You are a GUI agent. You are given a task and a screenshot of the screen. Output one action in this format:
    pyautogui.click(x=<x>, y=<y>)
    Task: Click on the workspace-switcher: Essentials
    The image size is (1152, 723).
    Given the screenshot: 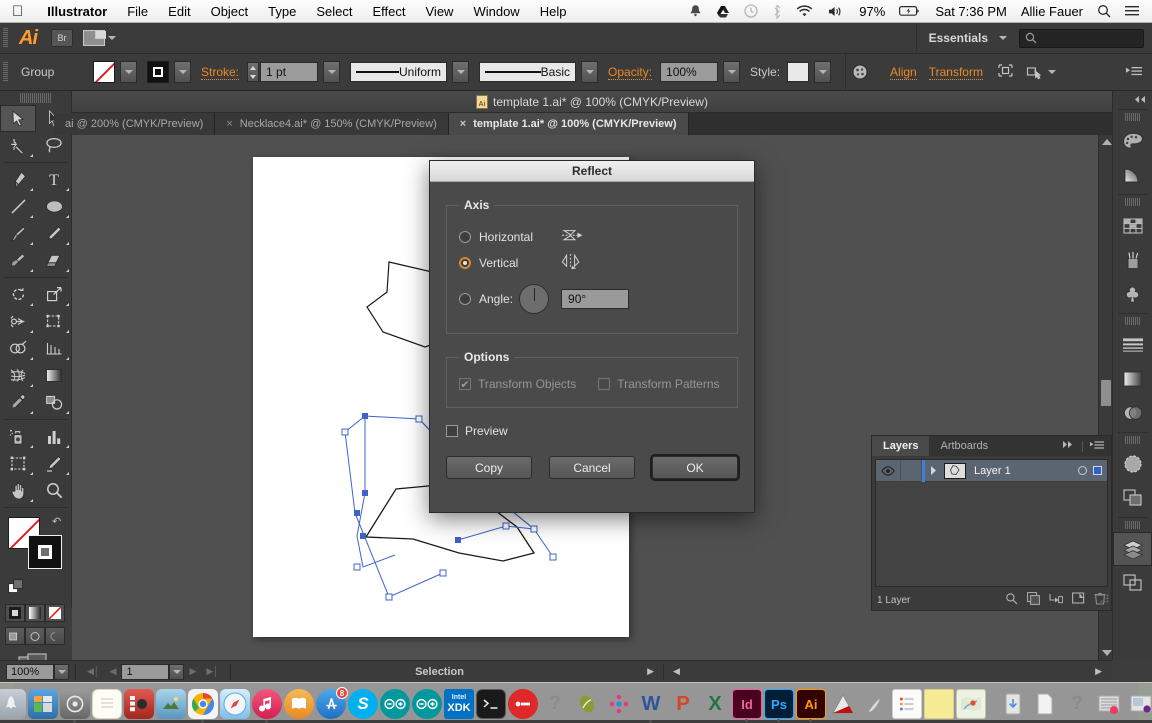 What is the action you would take?
    pyautogui.click(x=967, y=38)
    